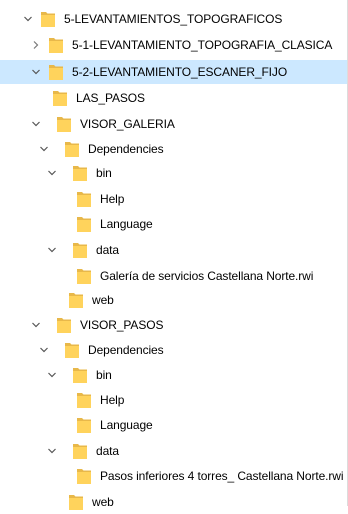  I want to click on tree-item-las-pasos: LAS_PASOS, so click(173, 98).